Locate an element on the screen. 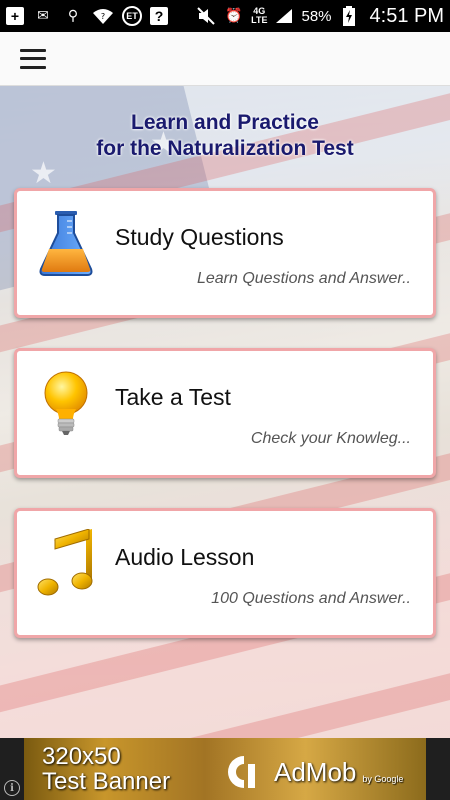 The height and width of the screenshot is (800, 450). battery-charging-icon is located at coordinates (349, 16).